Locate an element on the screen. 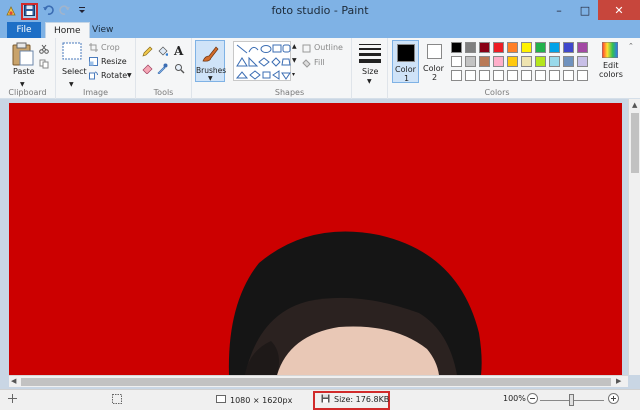  paste-label: Paste is located at coordinates (24, 71).